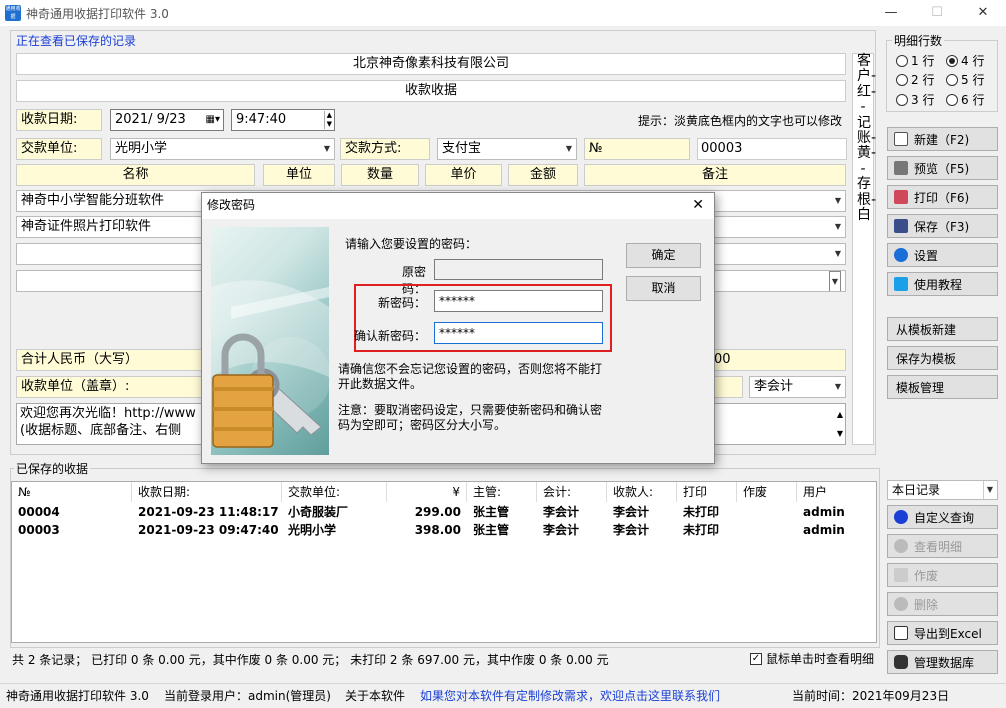  I want to click on filter-select: 本日记录 ▼, so click(942, 490).